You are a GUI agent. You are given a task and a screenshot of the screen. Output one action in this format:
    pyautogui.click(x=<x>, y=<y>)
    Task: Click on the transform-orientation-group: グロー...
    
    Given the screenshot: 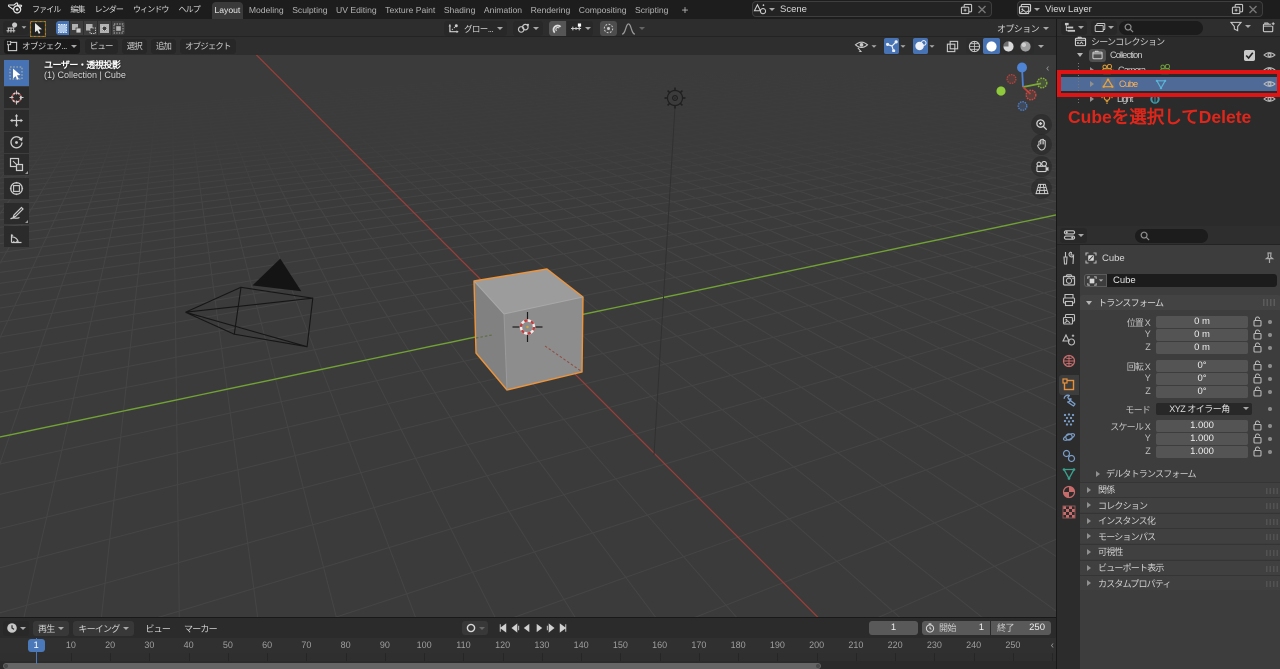 What is the action you would take?
    pyautogui.click(x=544, y=28)
    